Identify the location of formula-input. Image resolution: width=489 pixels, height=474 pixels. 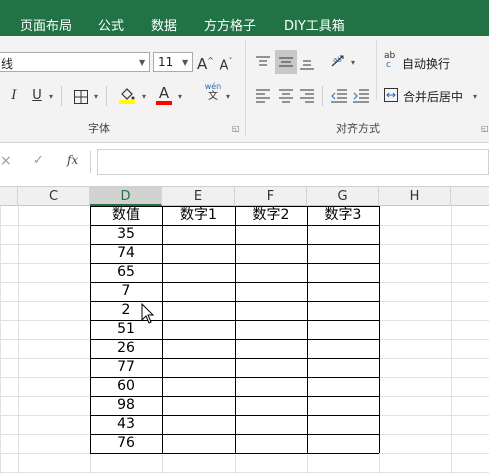
(293, 162).